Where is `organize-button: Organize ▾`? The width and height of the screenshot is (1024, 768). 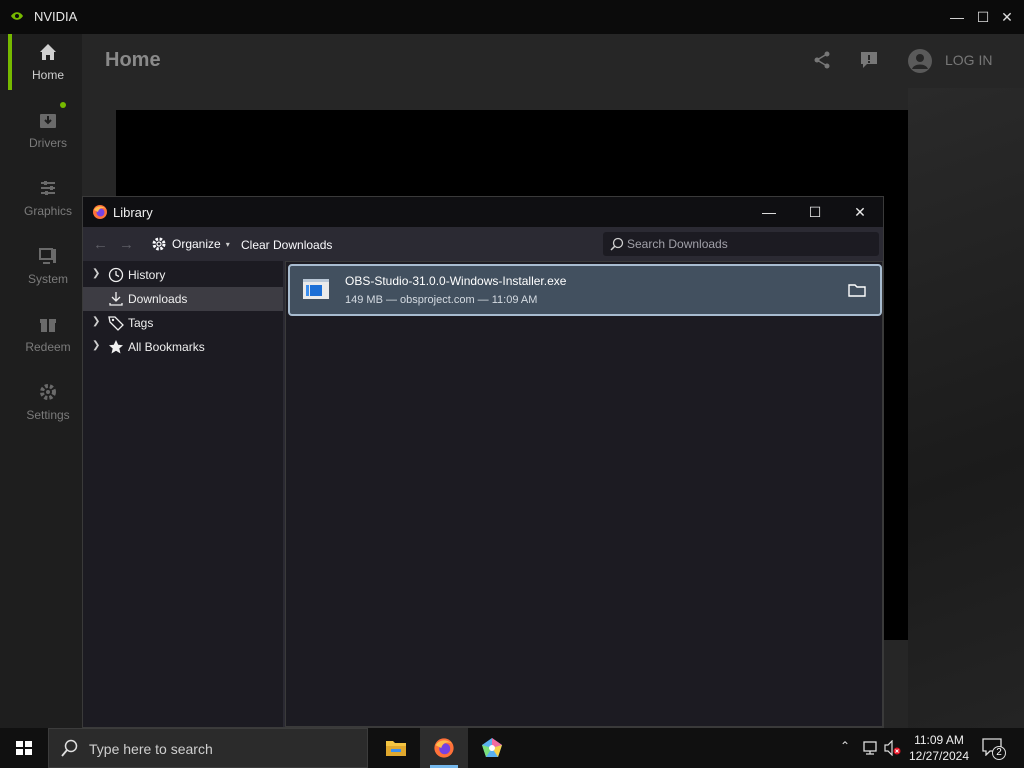
organize-button: Organize ▾ is located at coordinates (190, 244).